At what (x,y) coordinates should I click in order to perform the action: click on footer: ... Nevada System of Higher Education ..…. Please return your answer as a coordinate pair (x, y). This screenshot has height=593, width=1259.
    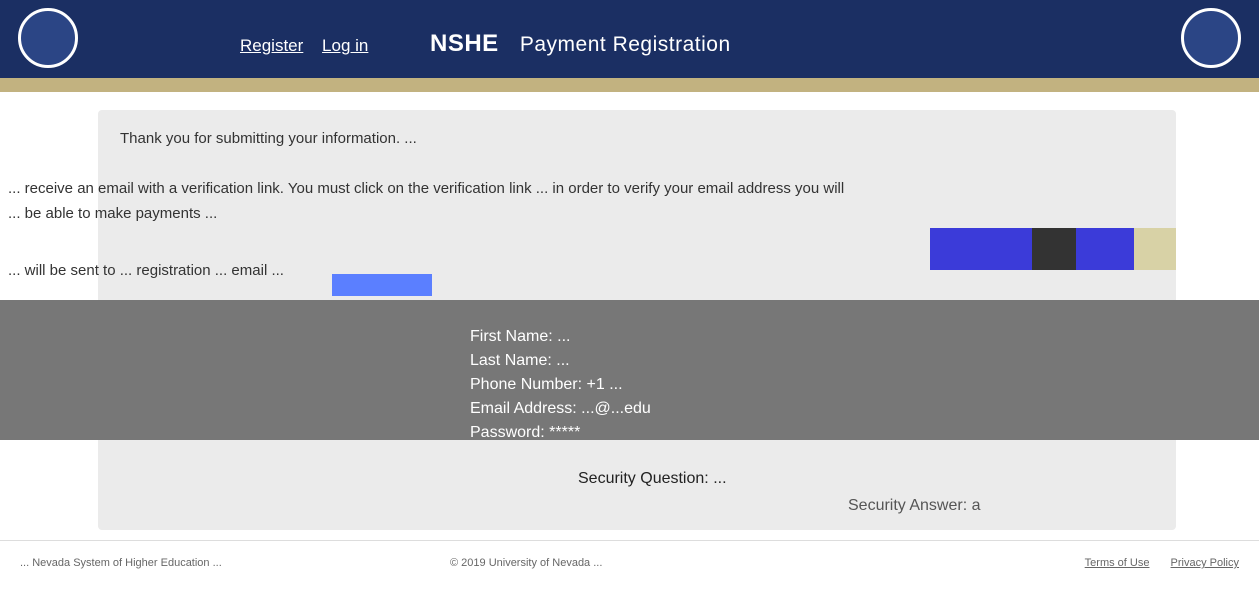
    Looking at the image, I should click on (629, 566).